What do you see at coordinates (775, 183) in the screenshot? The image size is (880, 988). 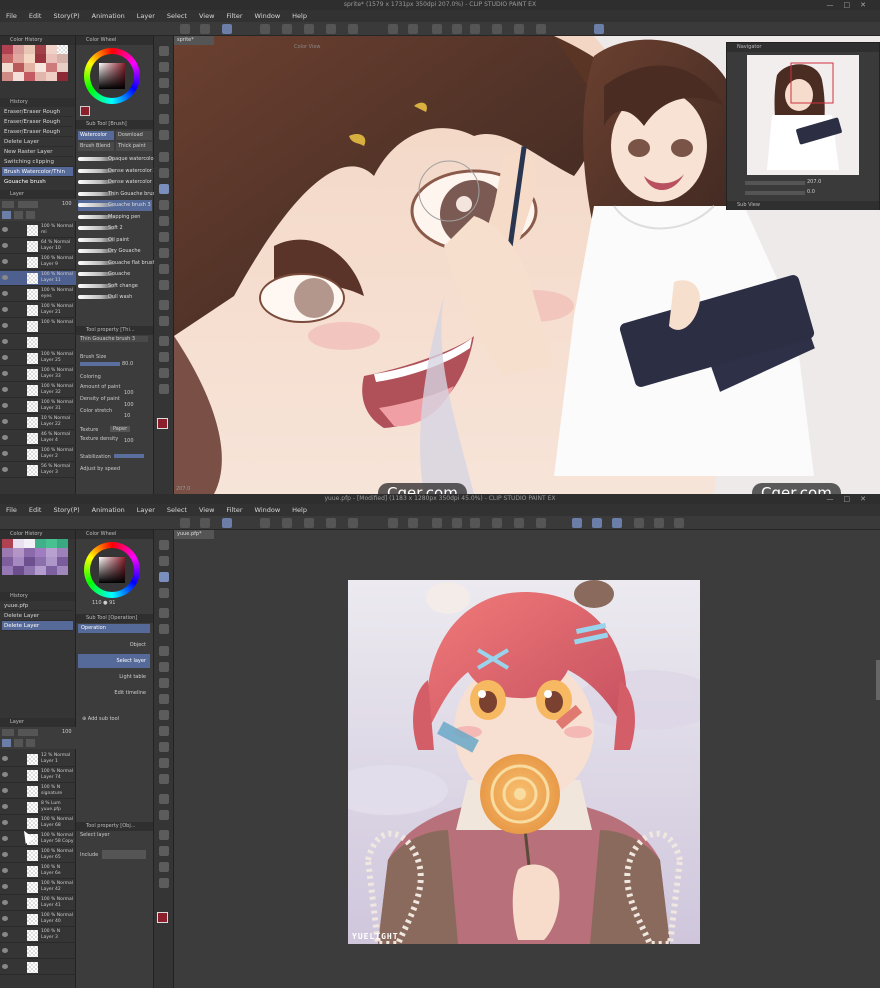 I see `zoom-slider` at bounding box center [775, 183].